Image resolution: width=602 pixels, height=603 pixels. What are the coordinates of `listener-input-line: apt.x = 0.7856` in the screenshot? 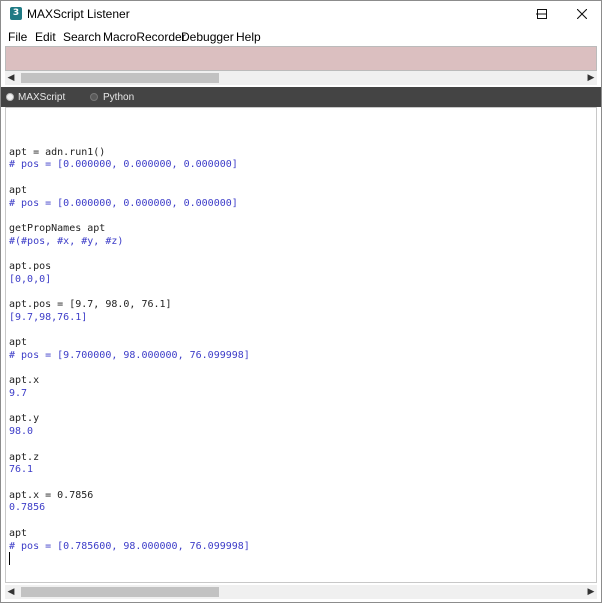 It's located at (51, 495).